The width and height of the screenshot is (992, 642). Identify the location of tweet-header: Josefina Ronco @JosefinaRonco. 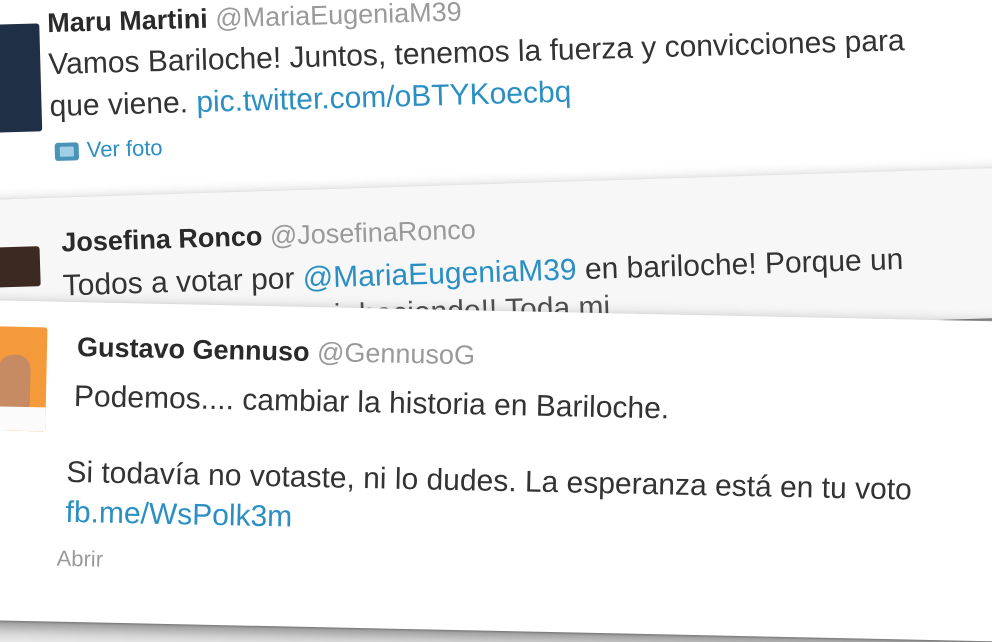
(268, 236).